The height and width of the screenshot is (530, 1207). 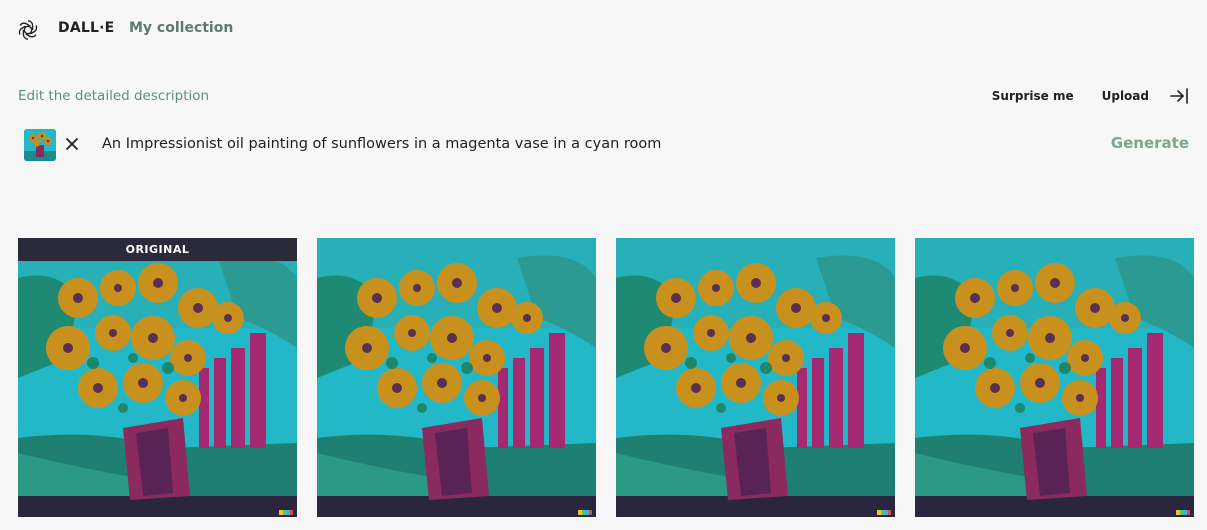 What do you see at coordinates (181, 28) in the screenshot?
I see `my-collection-link: My collection` at bounding box center [181, 28].